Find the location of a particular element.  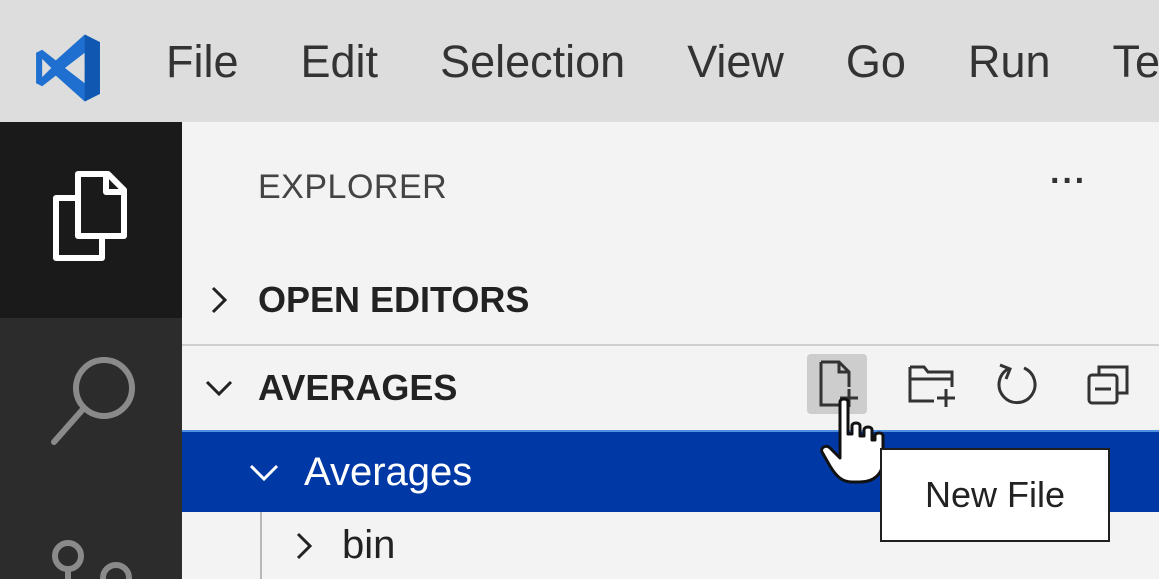

section-open-editors: OPEN EDITORS is located at coordinates (670, 300).